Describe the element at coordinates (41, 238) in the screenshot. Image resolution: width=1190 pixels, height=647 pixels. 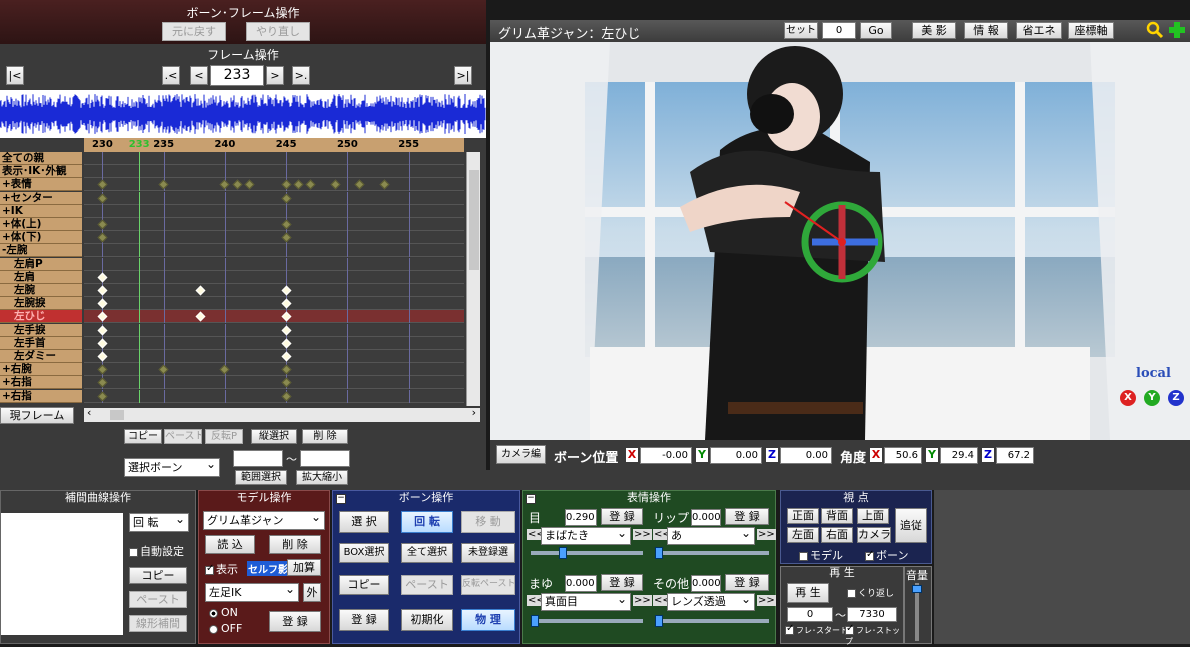
I see `track-label: +体(下)` at that location.